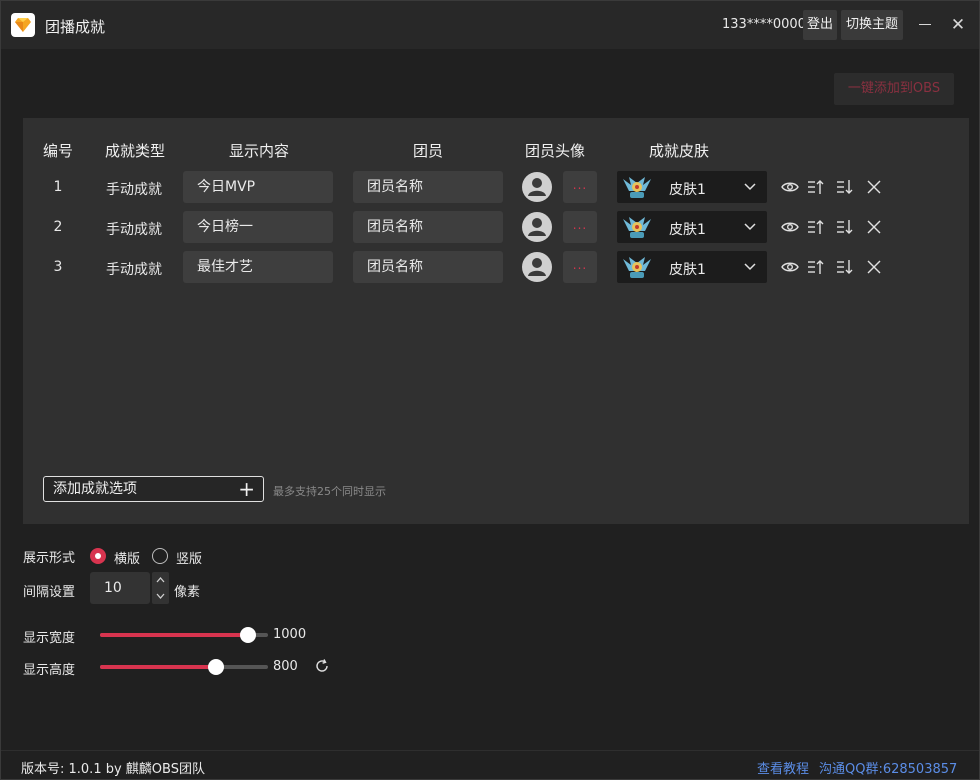 The height and width of the screenshot is (780, 980). What do you see at coordinates (555, 151) in the screenshot?
I see `header-avatar: 团员头像` at bounding box center [555, 151].